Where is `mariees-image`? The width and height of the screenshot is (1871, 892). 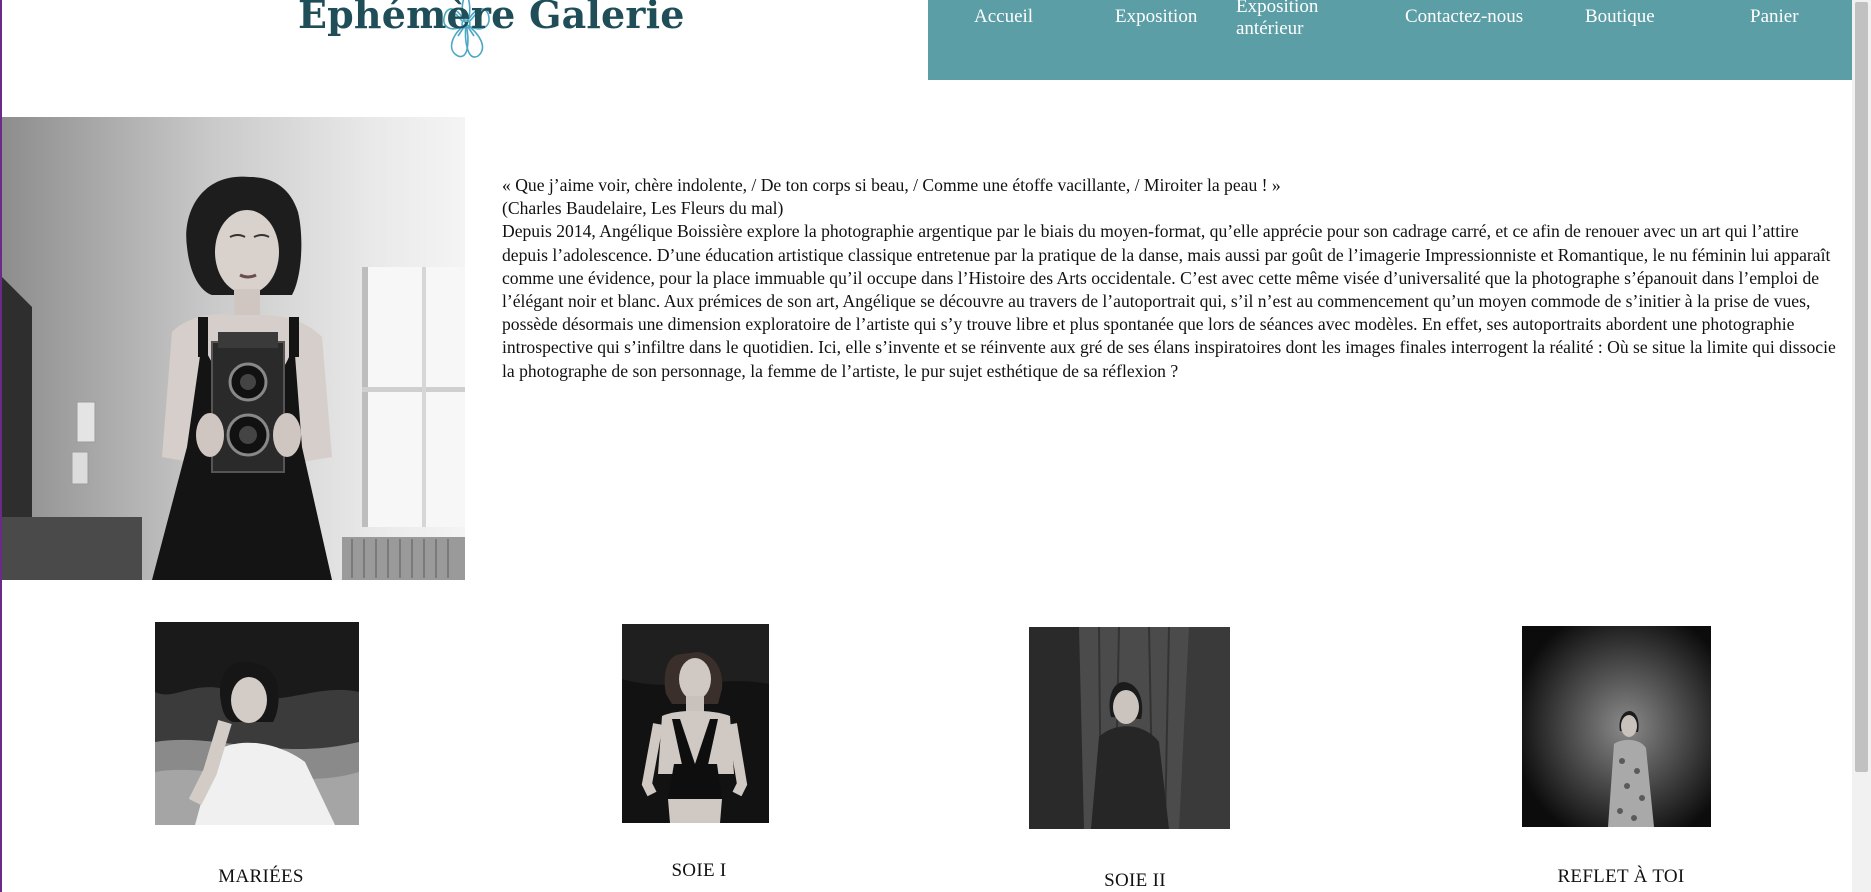
mariees-image is located at coordinates (257, 723).